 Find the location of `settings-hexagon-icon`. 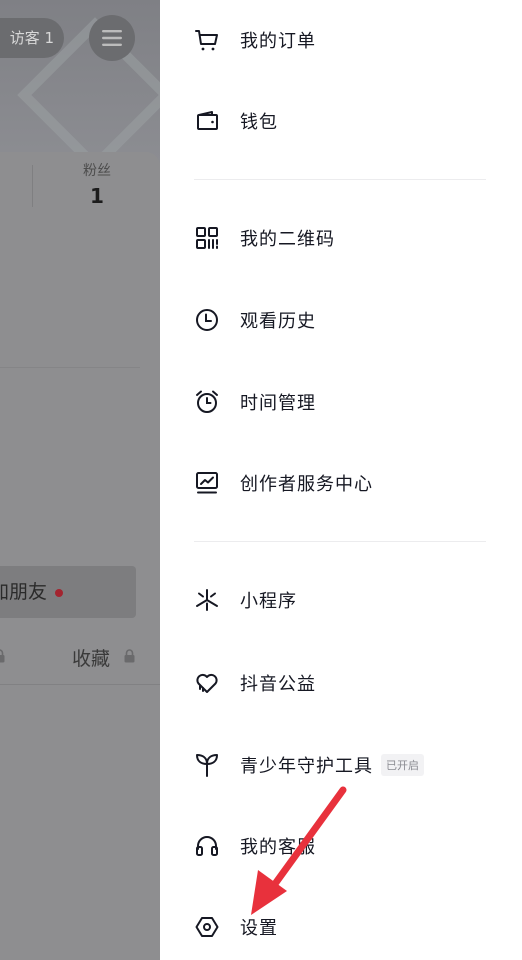

settings-hexagon-icon is located at coordinates (207, 927).